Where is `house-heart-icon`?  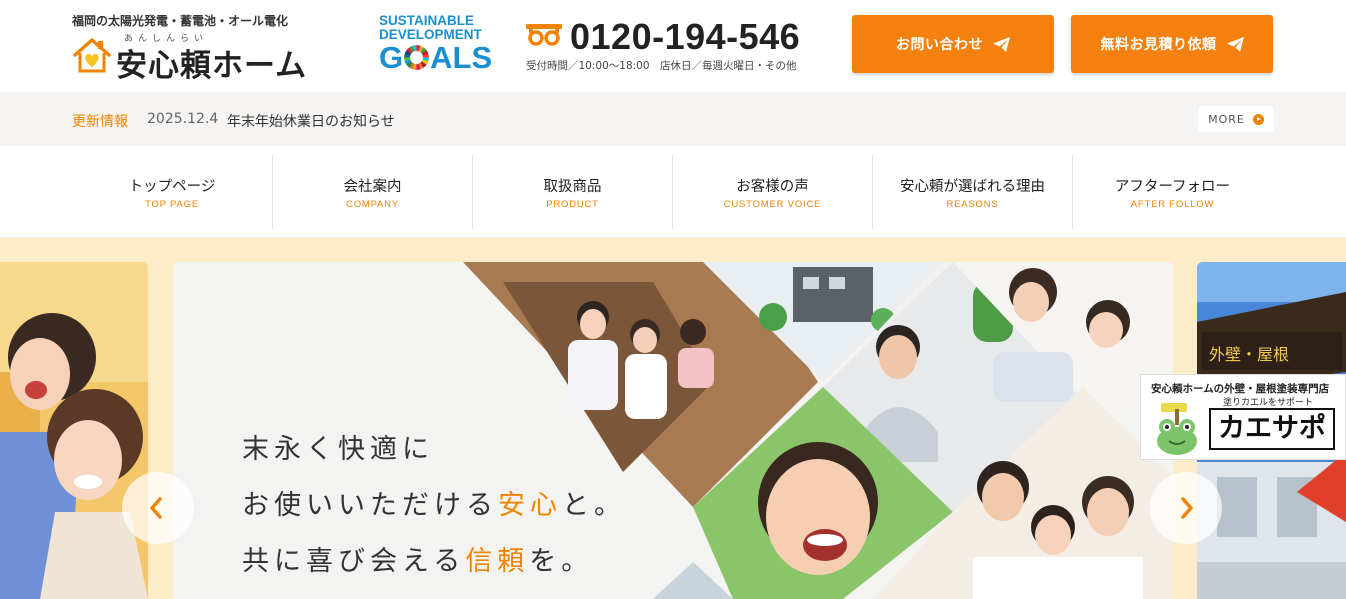 house-heart-icon is located at coordinates (92, 55).